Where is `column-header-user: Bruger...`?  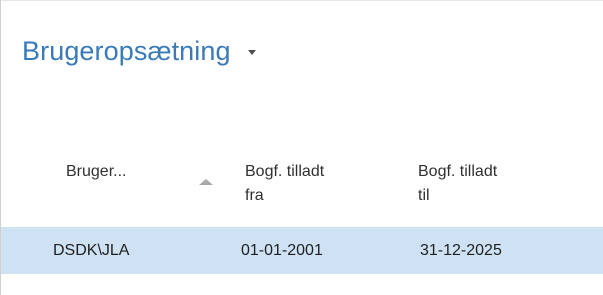 column-header-user: Bruger... is located at coordinates (96, 172).